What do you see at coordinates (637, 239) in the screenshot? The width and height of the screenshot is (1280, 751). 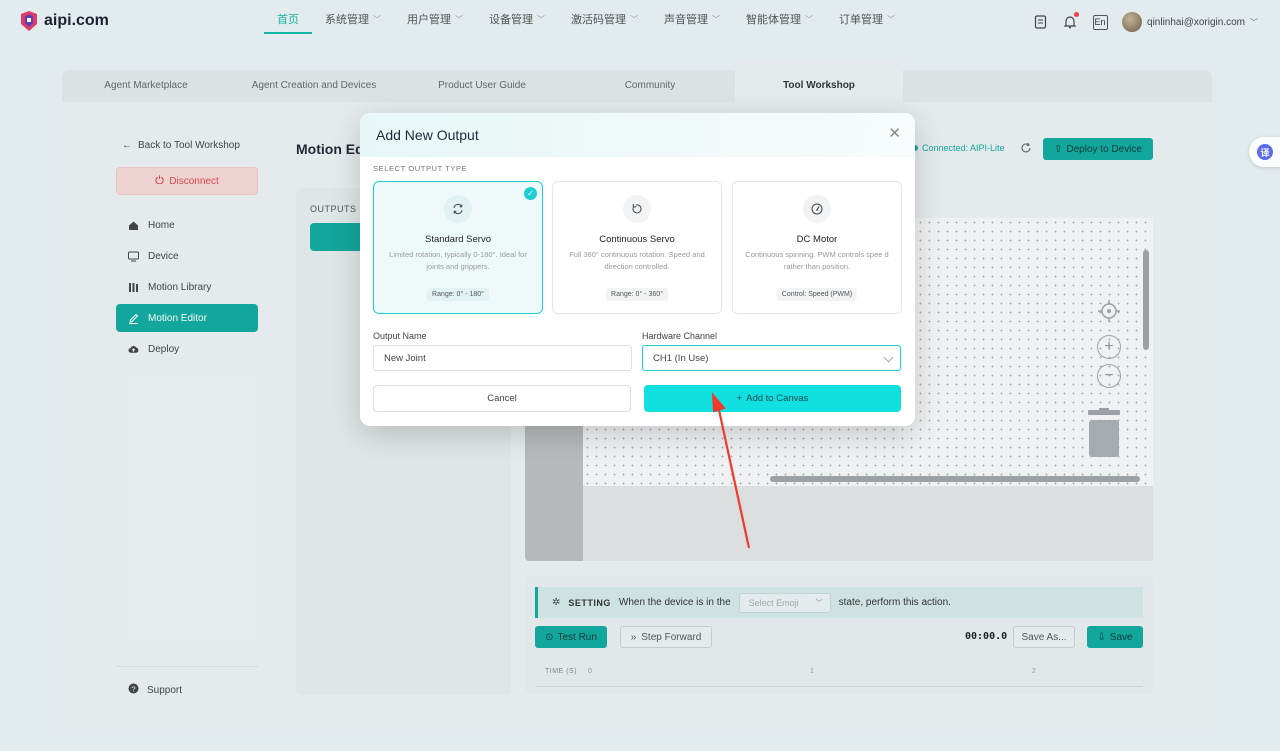 I see `type-title: Continuous Servo` at bounding box center [637, 239].